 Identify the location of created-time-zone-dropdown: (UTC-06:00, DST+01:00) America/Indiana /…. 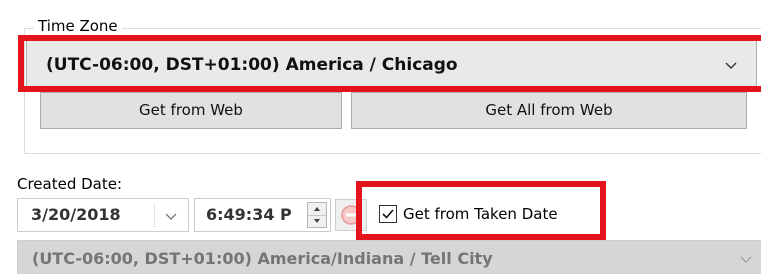
(389, 257).